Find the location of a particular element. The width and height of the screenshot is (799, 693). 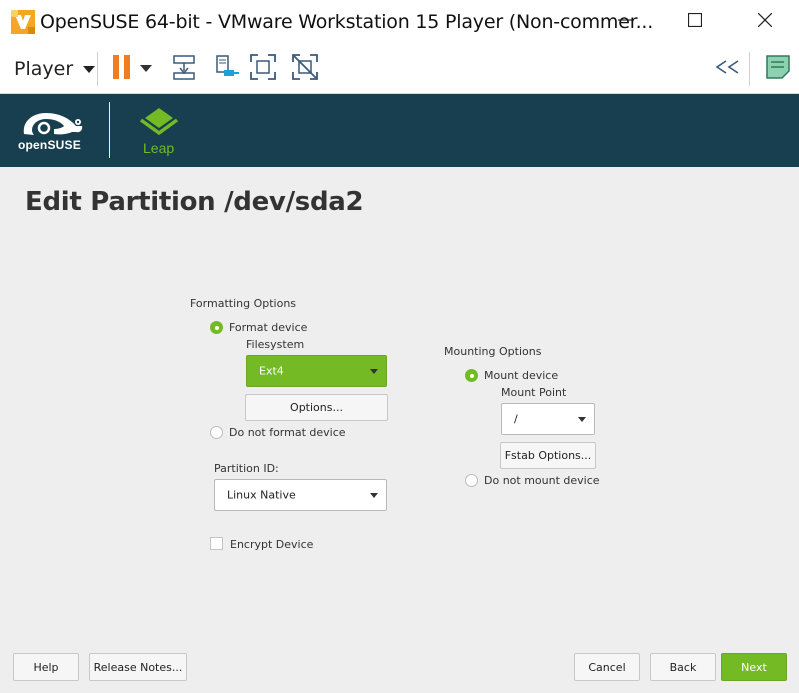

format-device-label: Format device is located at coordinates (268, 327).